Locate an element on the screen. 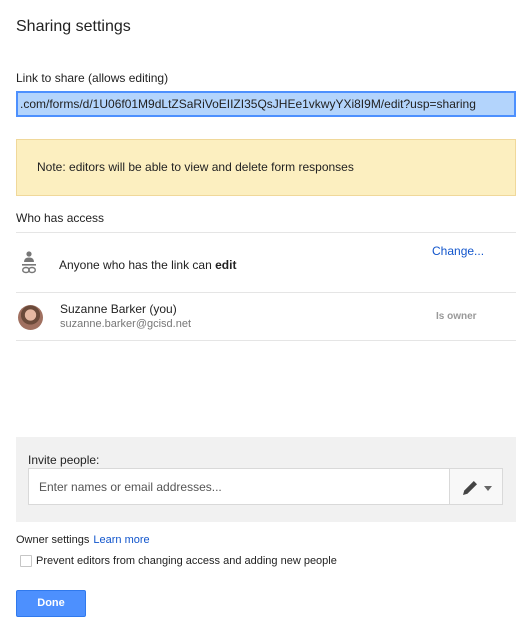  prevent-editors-checkbox is located at coordinates (26, 561).